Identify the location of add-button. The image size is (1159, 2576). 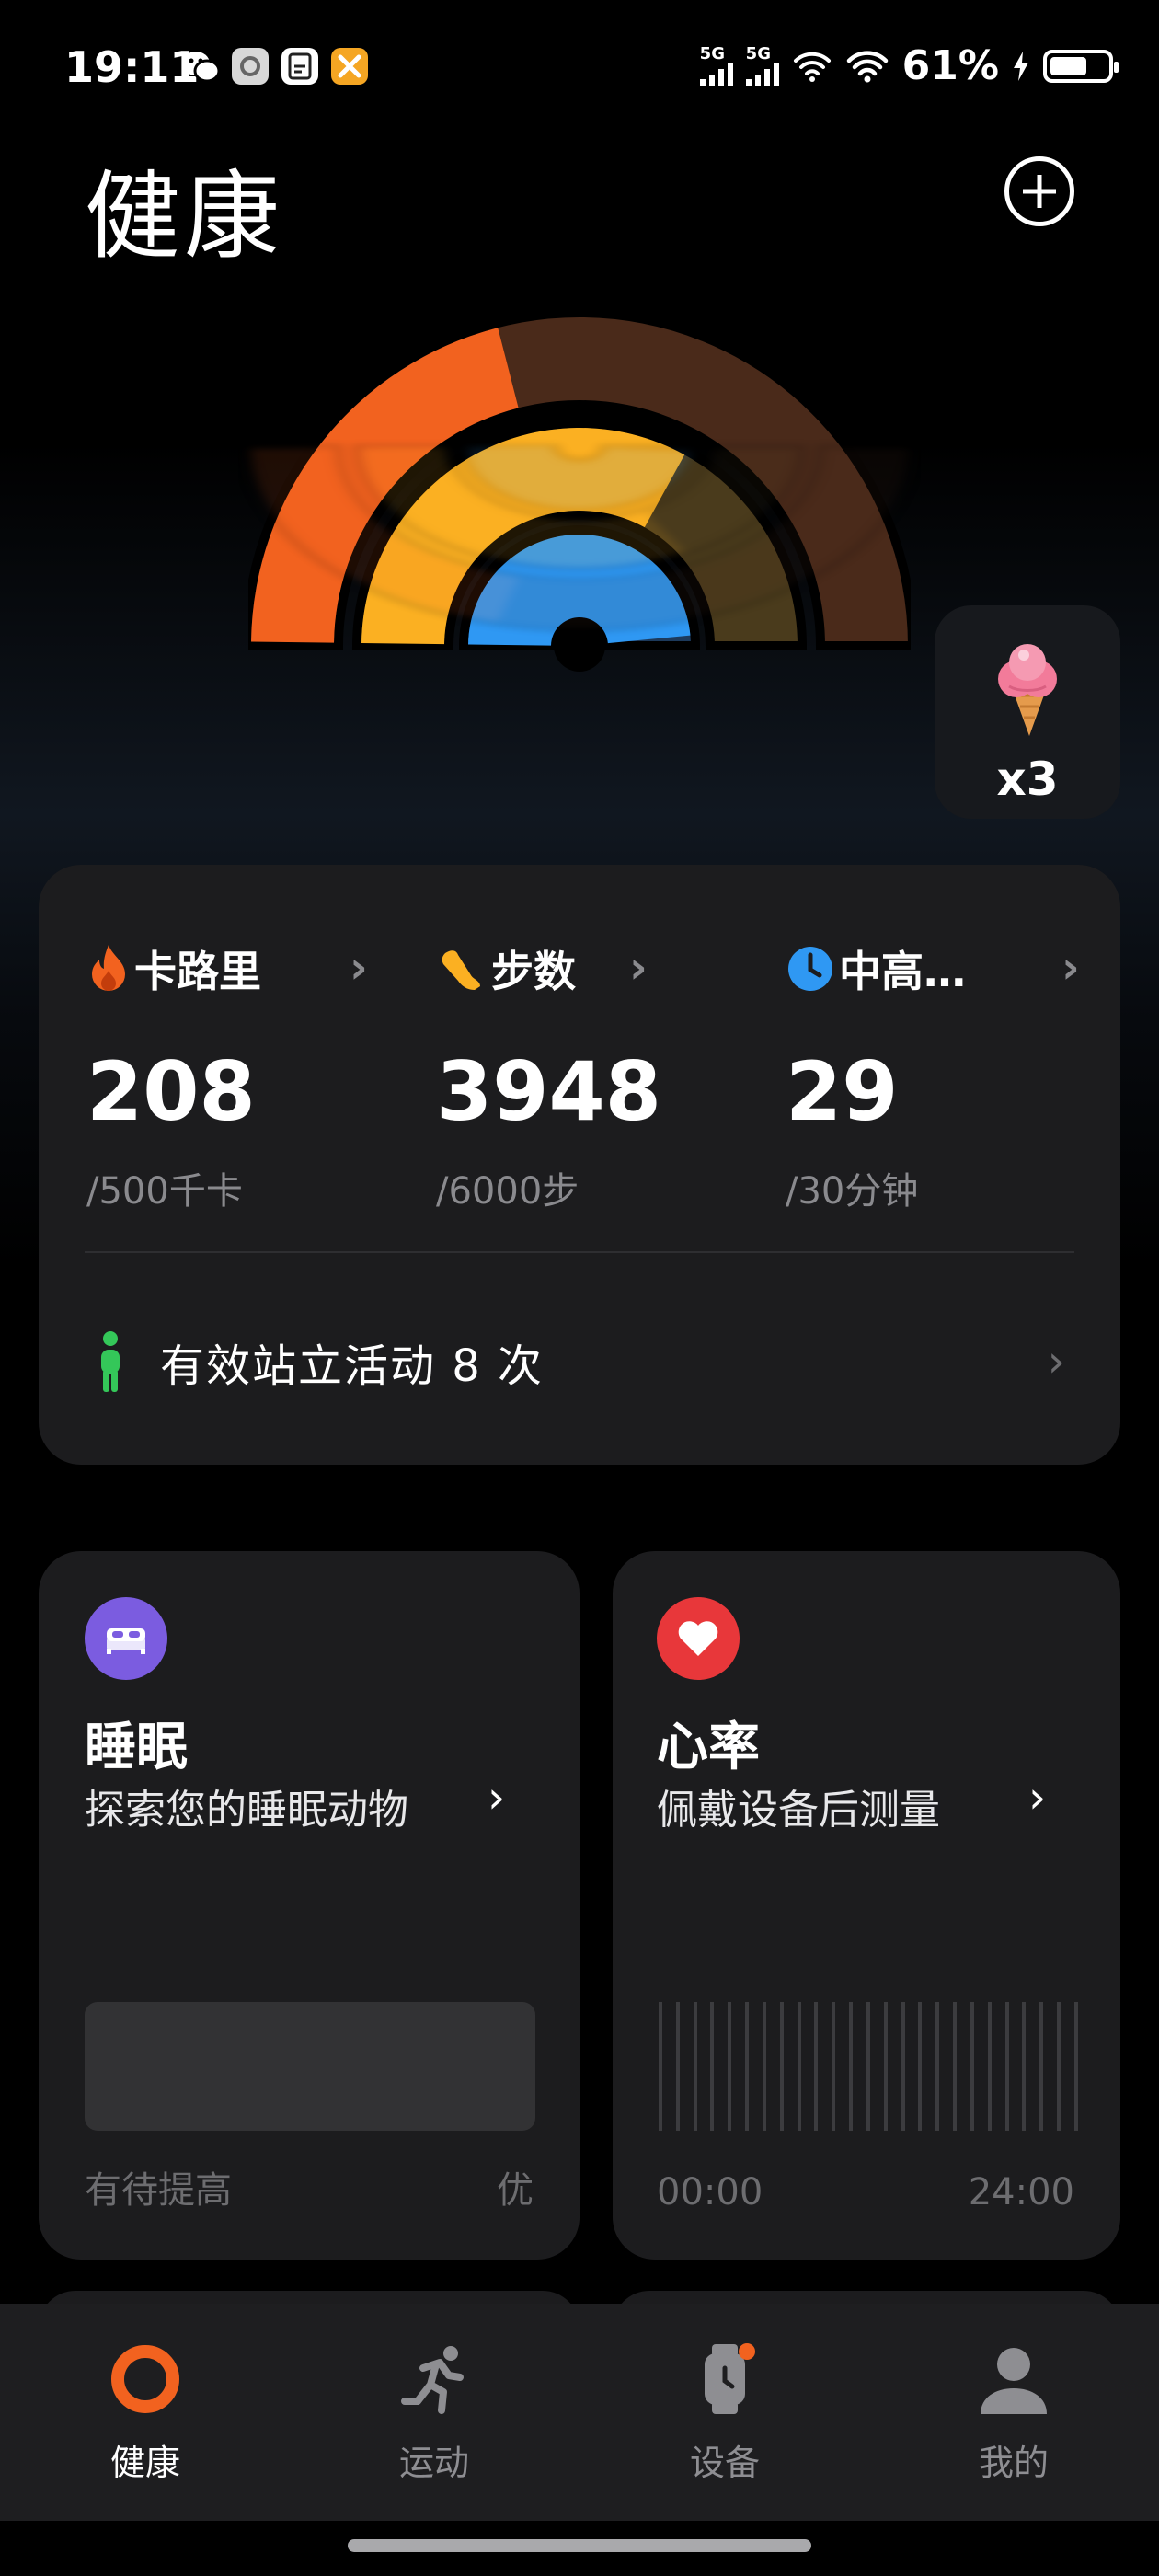
(1039, 191).